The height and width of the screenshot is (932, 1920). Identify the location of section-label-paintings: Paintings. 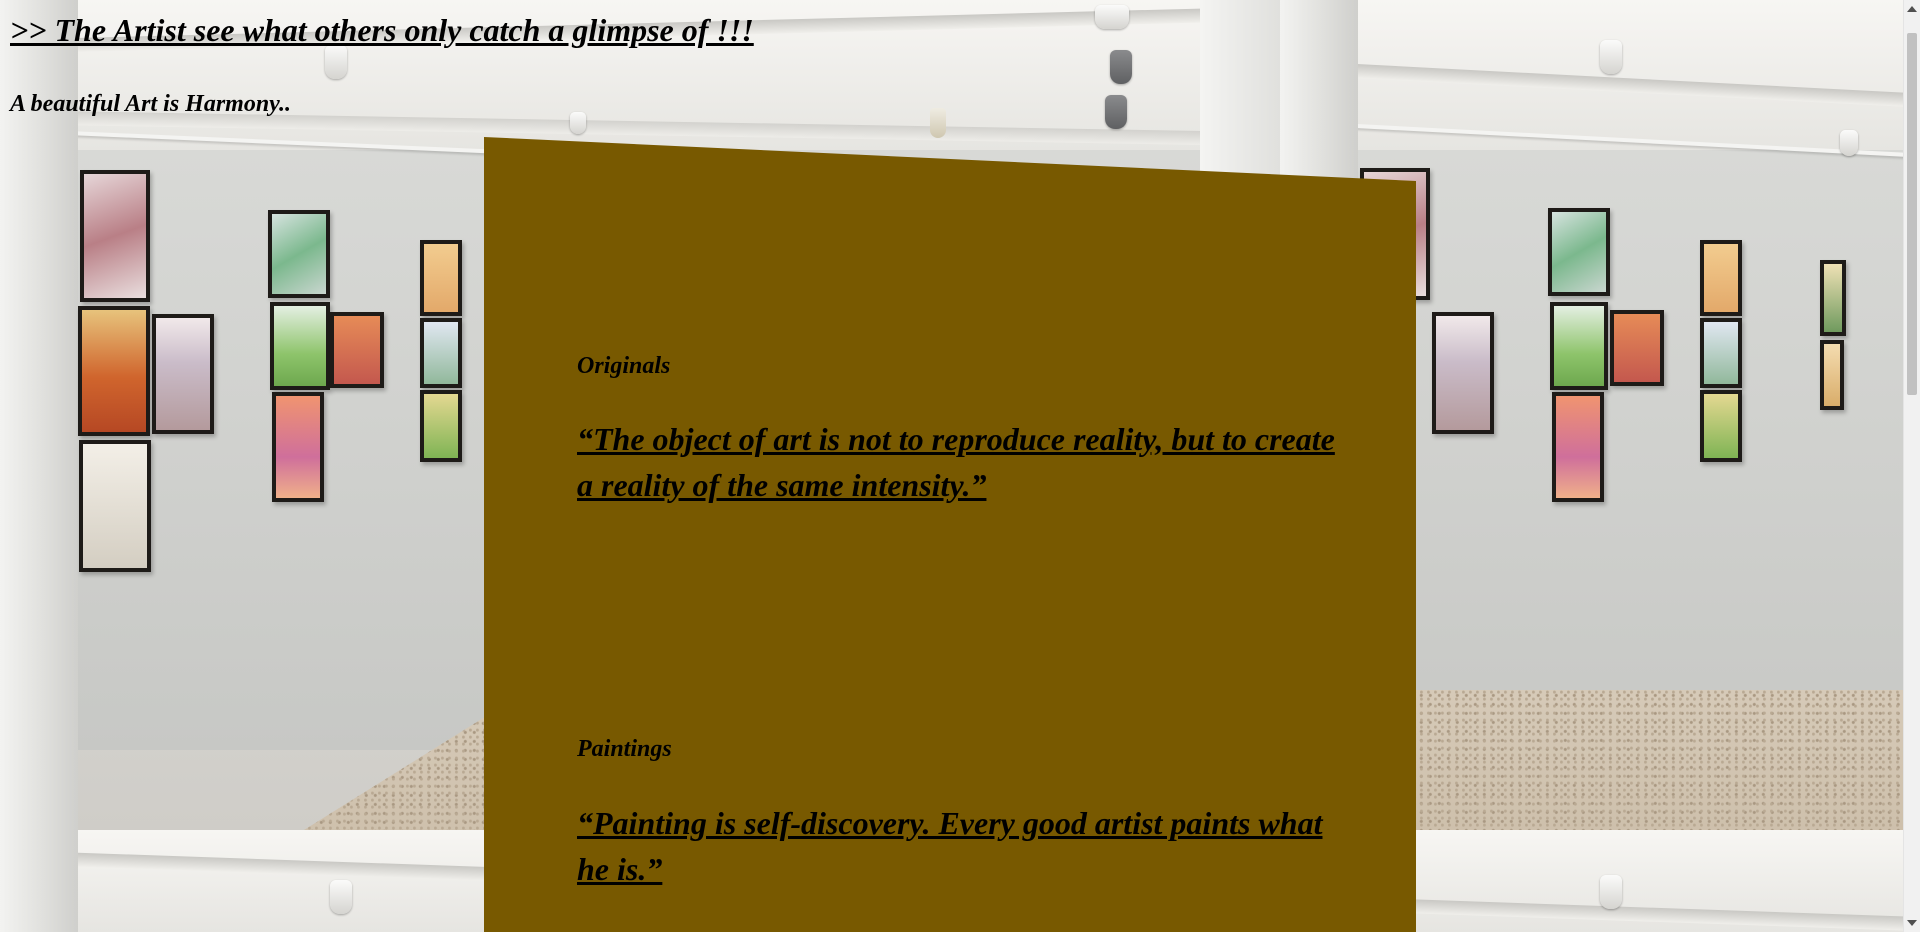
(624, 749).